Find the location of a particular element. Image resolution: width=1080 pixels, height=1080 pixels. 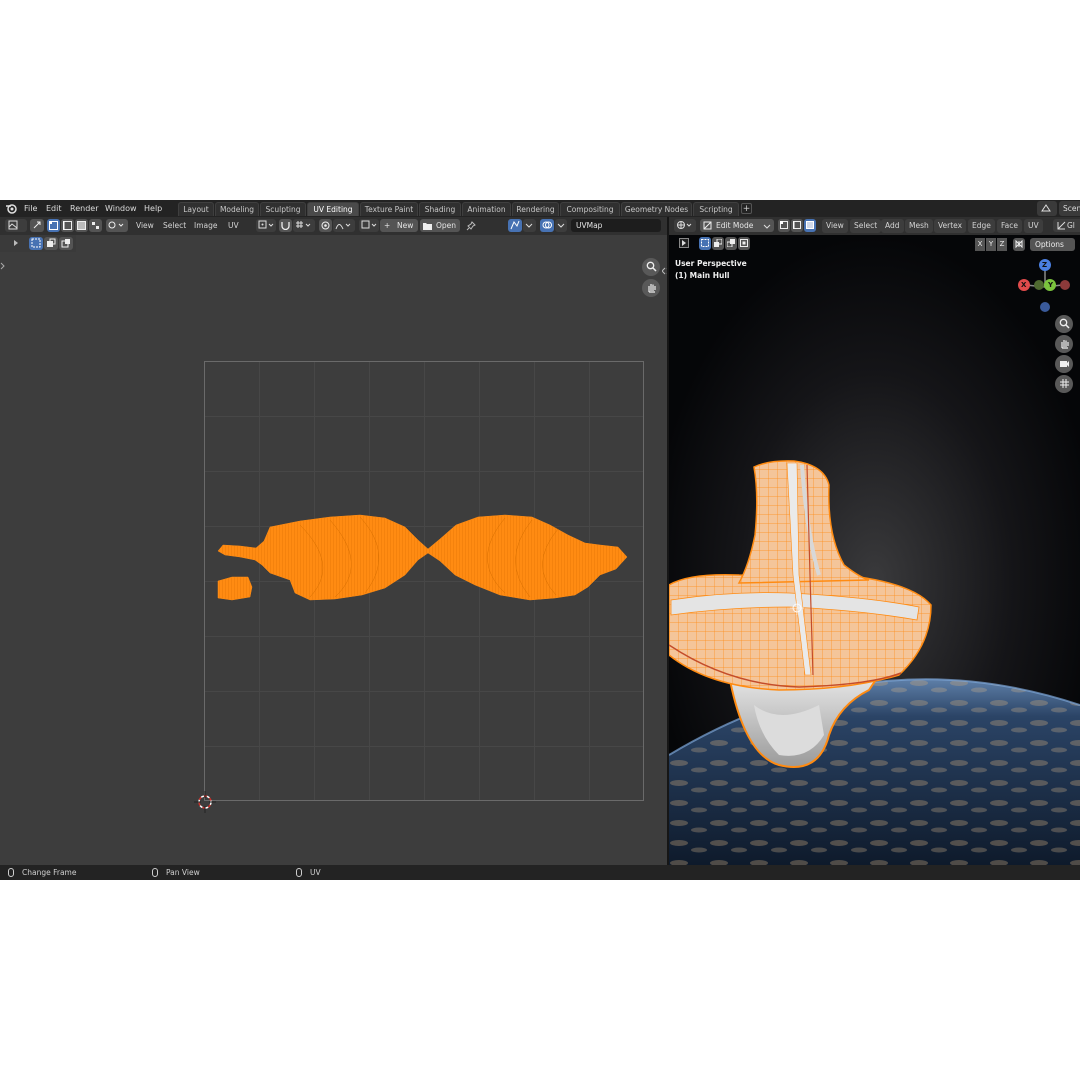

select-box-mode-subtract is located at coordinates (66, 243).